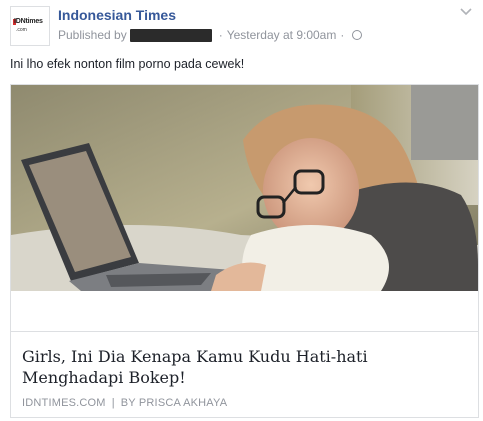 Image resolution: width=483 pixels, height=421 pixels. I want to click on post-timestamp: Yesterday at 9:00am, so click(282, 35).